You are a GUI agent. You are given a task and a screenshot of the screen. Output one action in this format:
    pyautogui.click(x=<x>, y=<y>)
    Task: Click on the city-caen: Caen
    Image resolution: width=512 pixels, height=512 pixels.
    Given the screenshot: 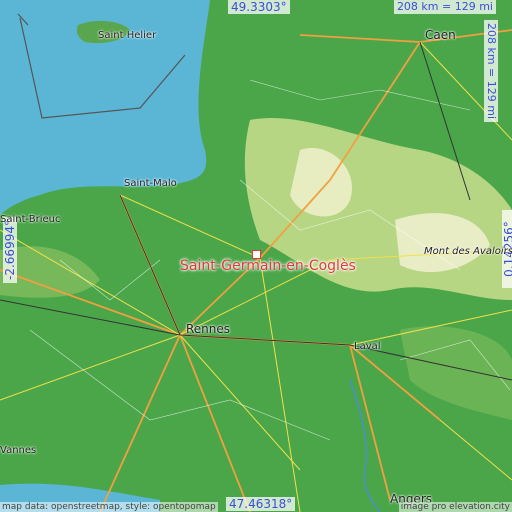 What is the action you would take?
    pyautogui.click(x=440, y=35)
    